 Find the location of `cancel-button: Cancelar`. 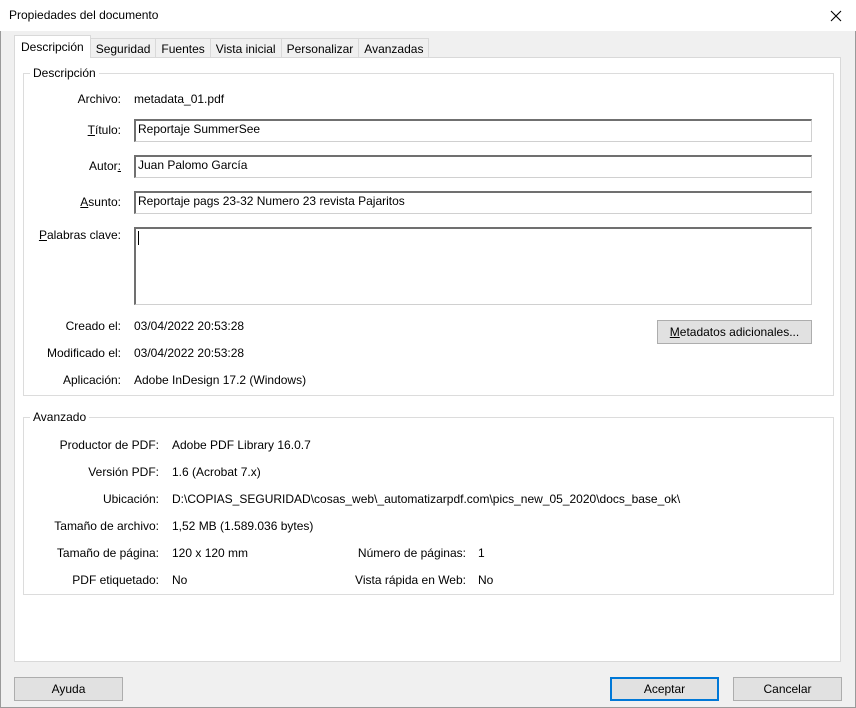

cancel-button: Cancelar is located at coordinates (787, 689).